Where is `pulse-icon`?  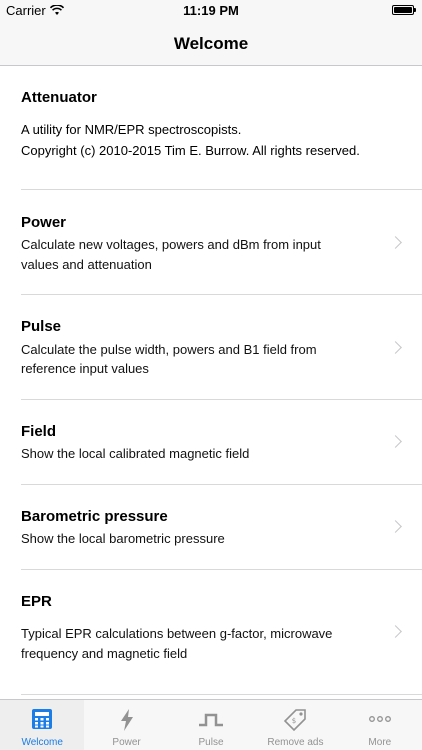
pulse-icon is located at coordinates (211, 720).